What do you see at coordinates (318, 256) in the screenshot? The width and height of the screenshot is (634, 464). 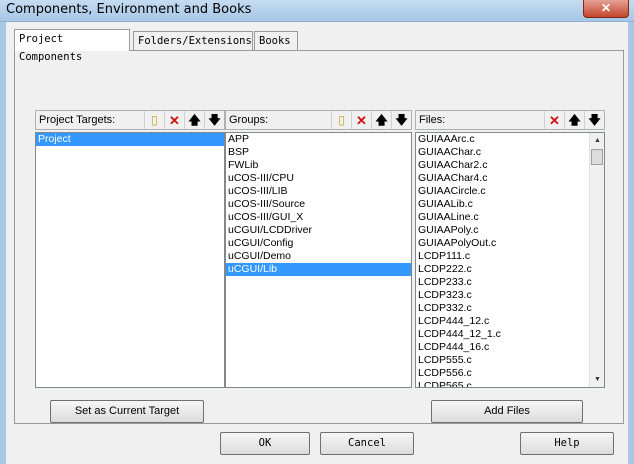 I see `list-item: uCGUI/Demo` at bounding box center [318, 256].